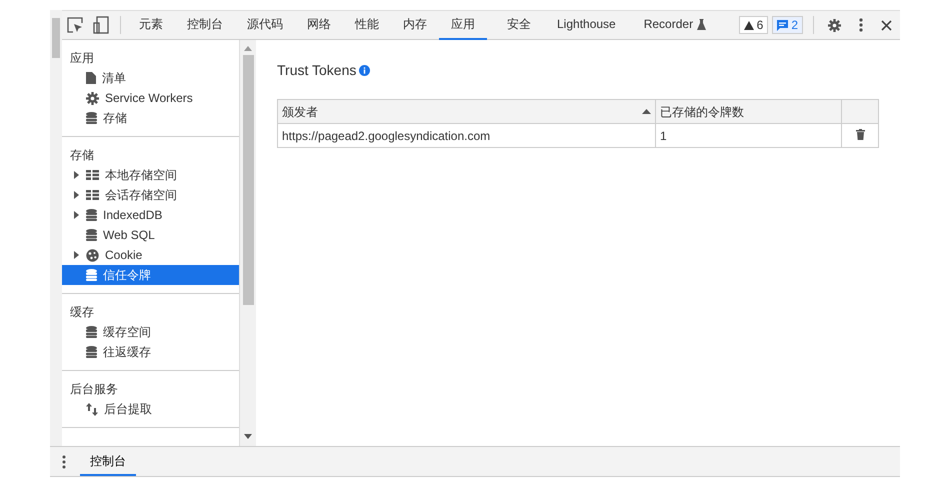  I want to click on drawer-tab: 控制台, so click(108, 461).